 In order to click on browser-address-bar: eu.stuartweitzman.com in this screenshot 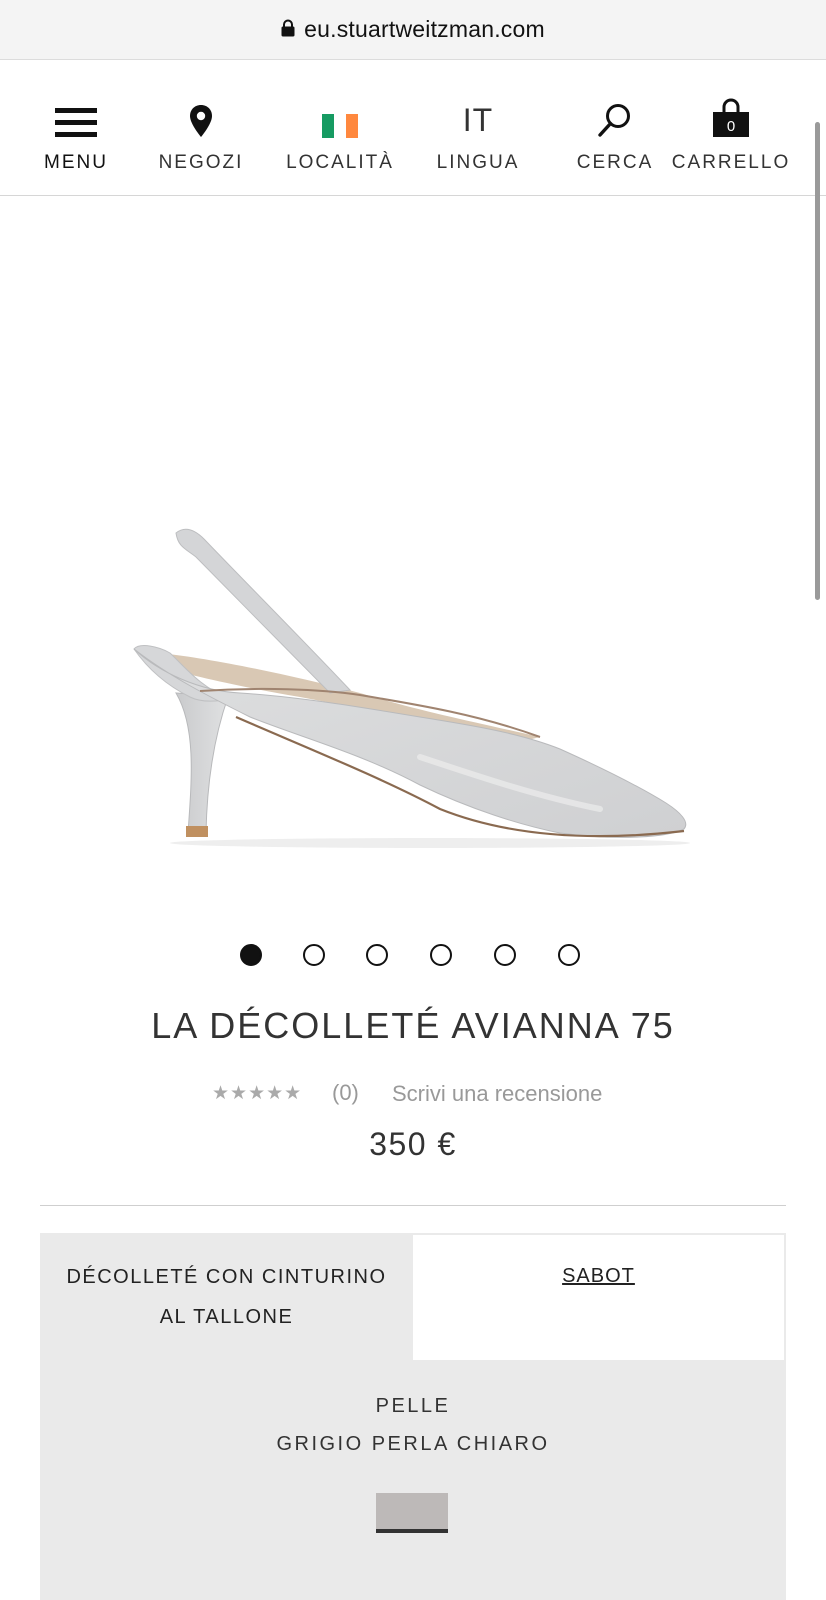, I will do `click(413, 30)`.